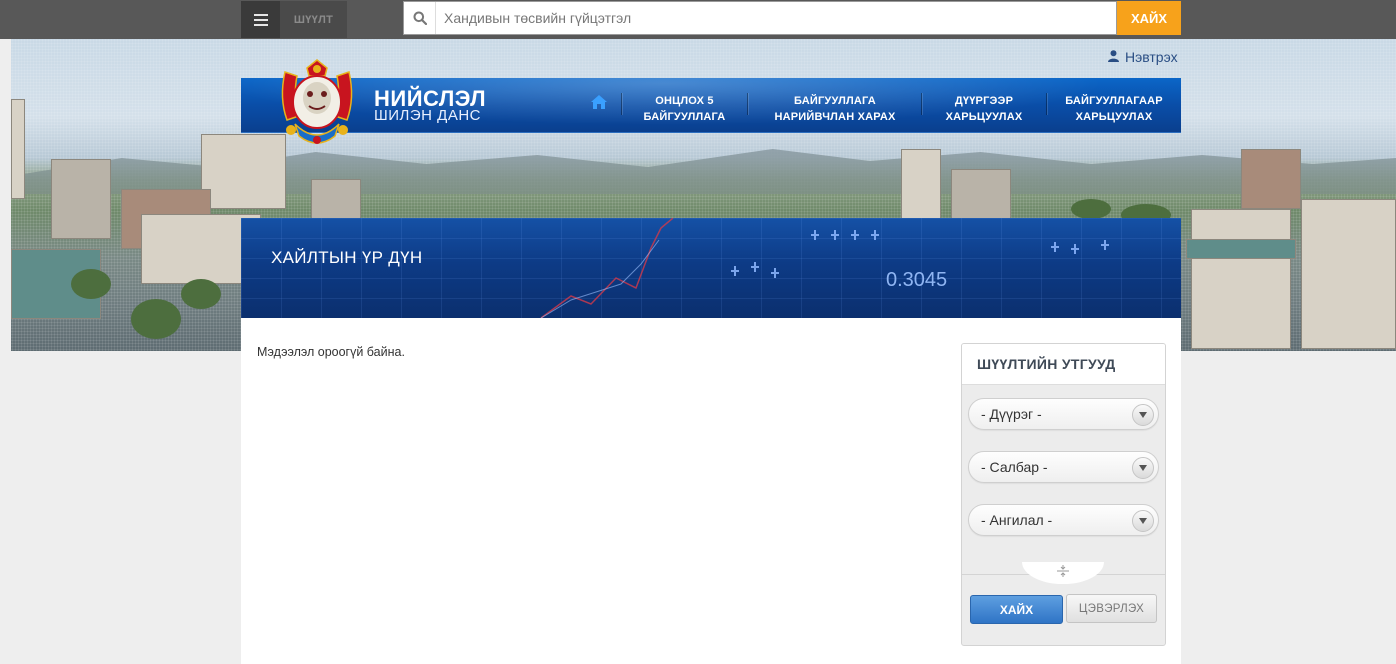  I want to click on search-box, so click(760, 18).